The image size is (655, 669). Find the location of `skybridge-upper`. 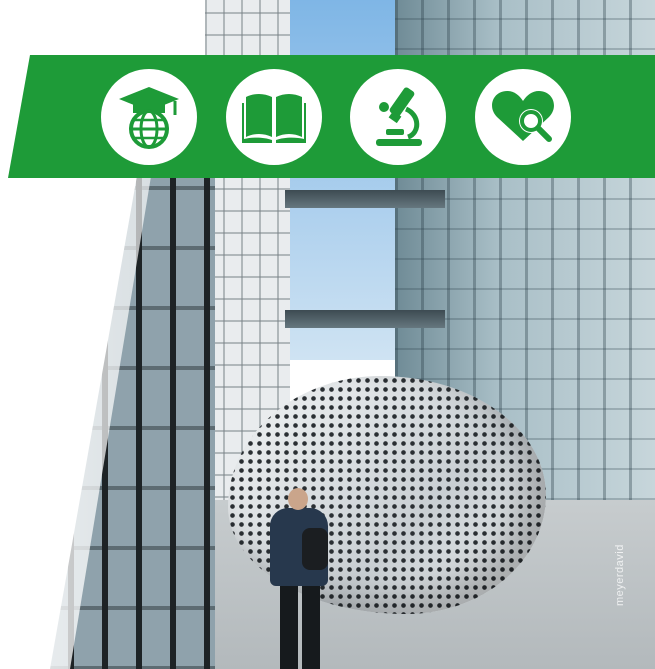

skybridge-upper is located at coordinates (365, 199).